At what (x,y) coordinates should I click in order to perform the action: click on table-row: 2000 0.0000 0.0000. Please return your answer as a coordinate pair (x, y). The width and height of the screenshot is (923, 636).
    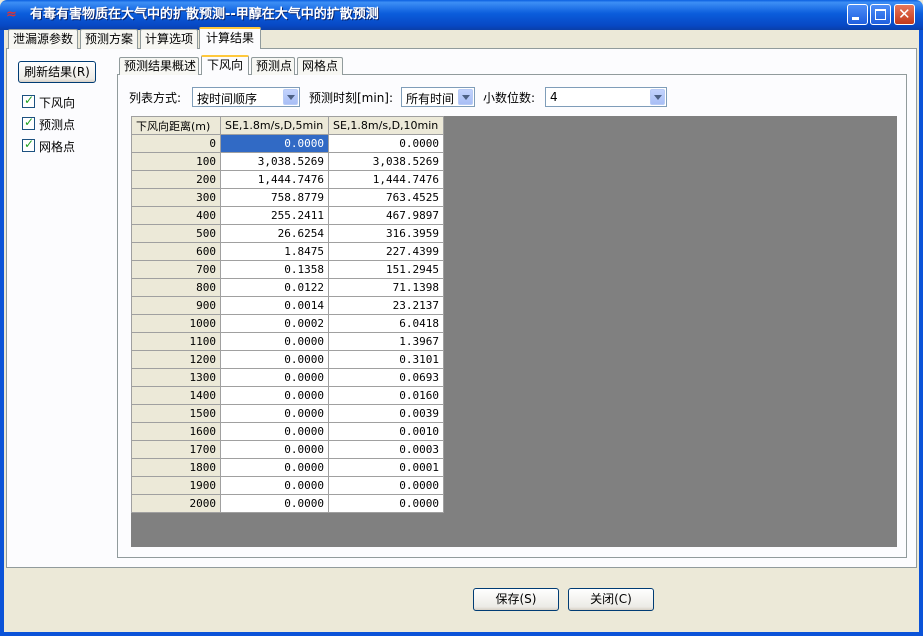
    Looking at the image, I should click on (287, 503).